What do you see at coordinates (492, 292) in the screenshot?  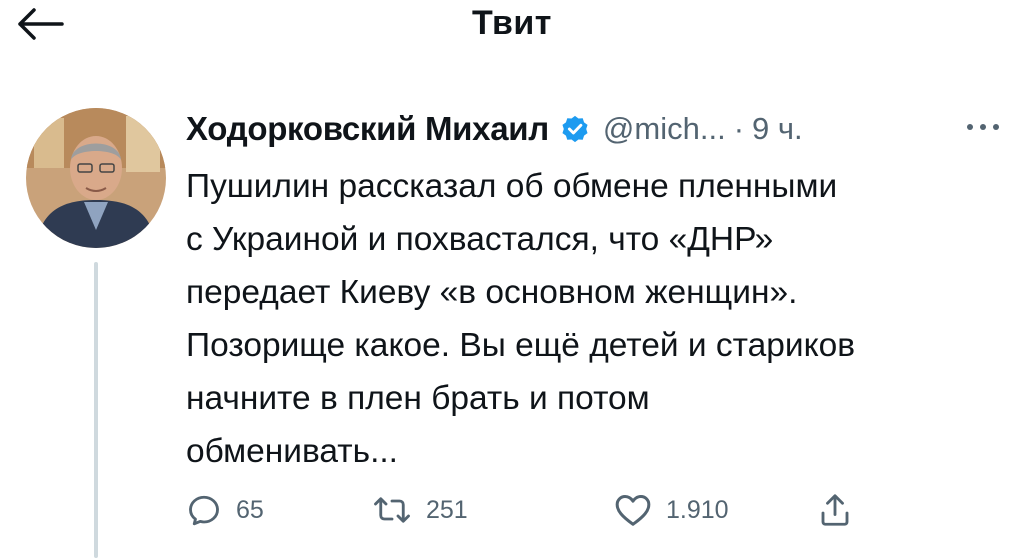 I see `tweet-text-line: передает Киеву «в основном женщин».` at bounding box center [492, 292].